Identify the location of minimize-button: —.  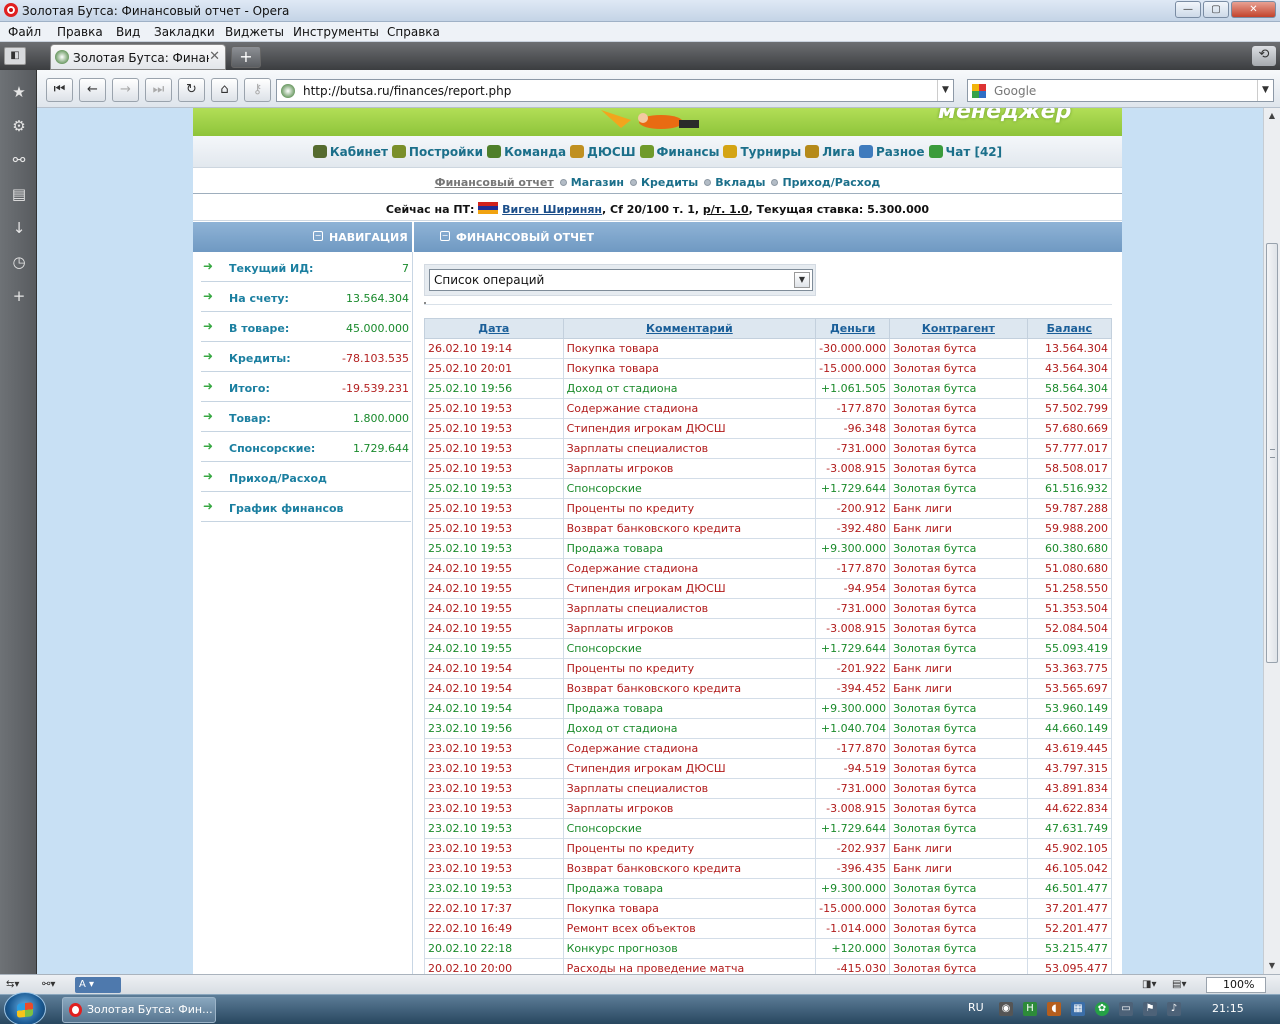
(1188, 9).